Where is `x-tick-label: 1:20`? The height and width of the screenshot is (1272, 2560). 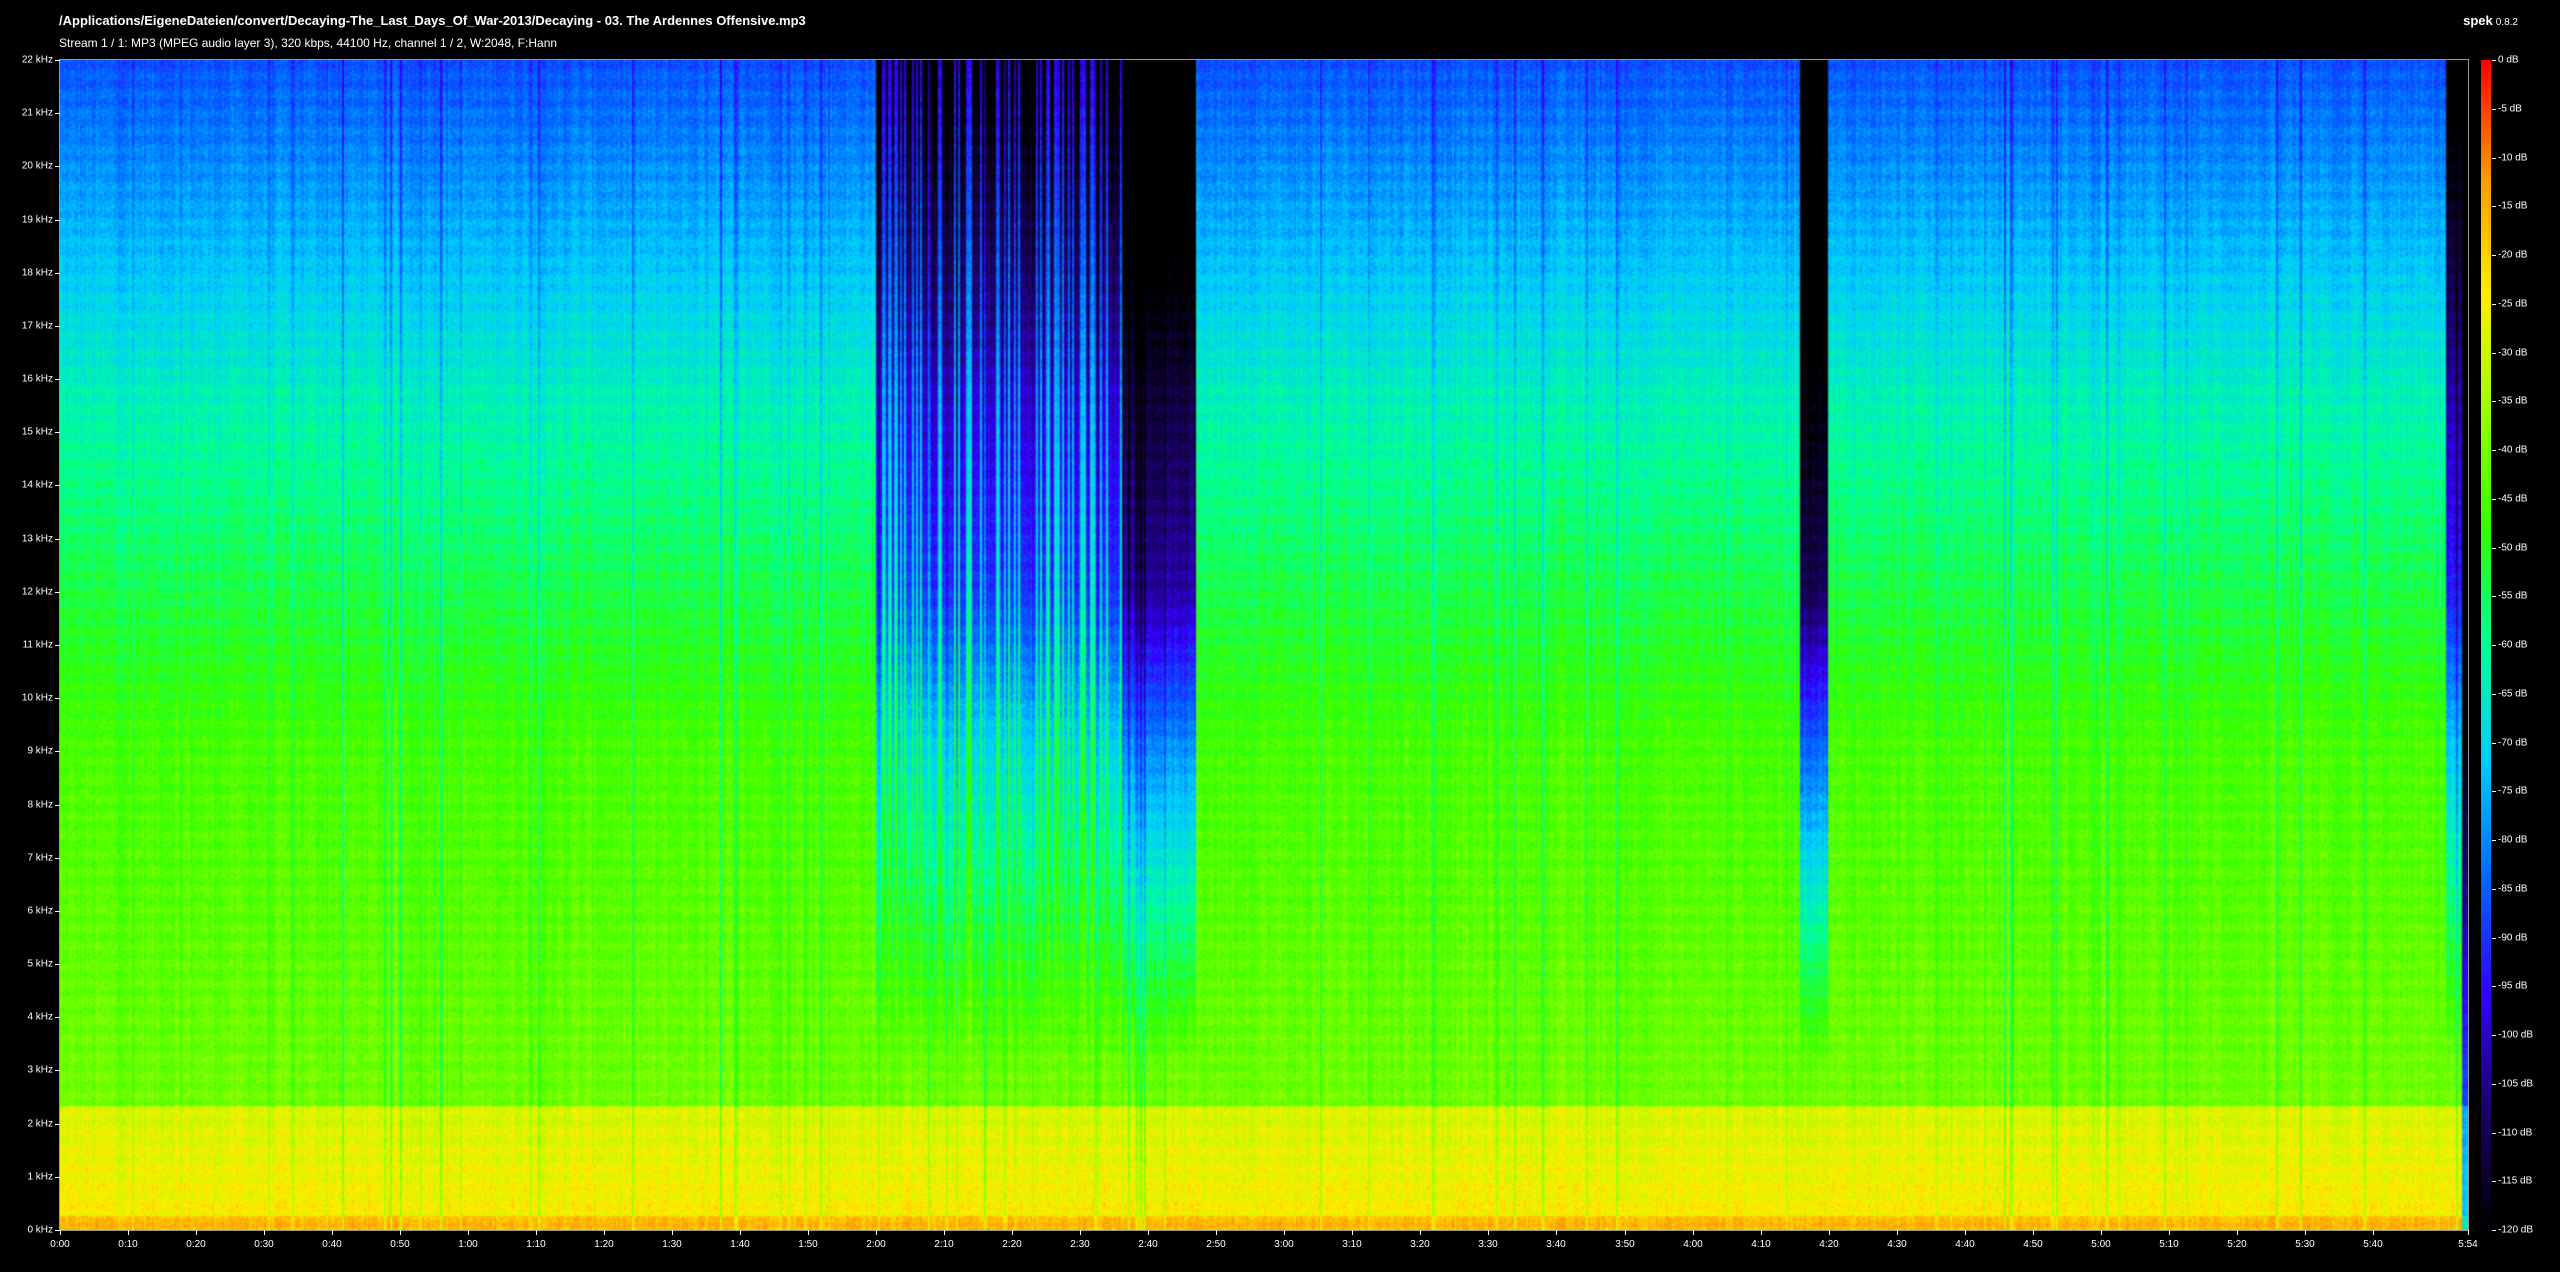
x-tick-label: 1:20 is located at coordinates (604, 1244).